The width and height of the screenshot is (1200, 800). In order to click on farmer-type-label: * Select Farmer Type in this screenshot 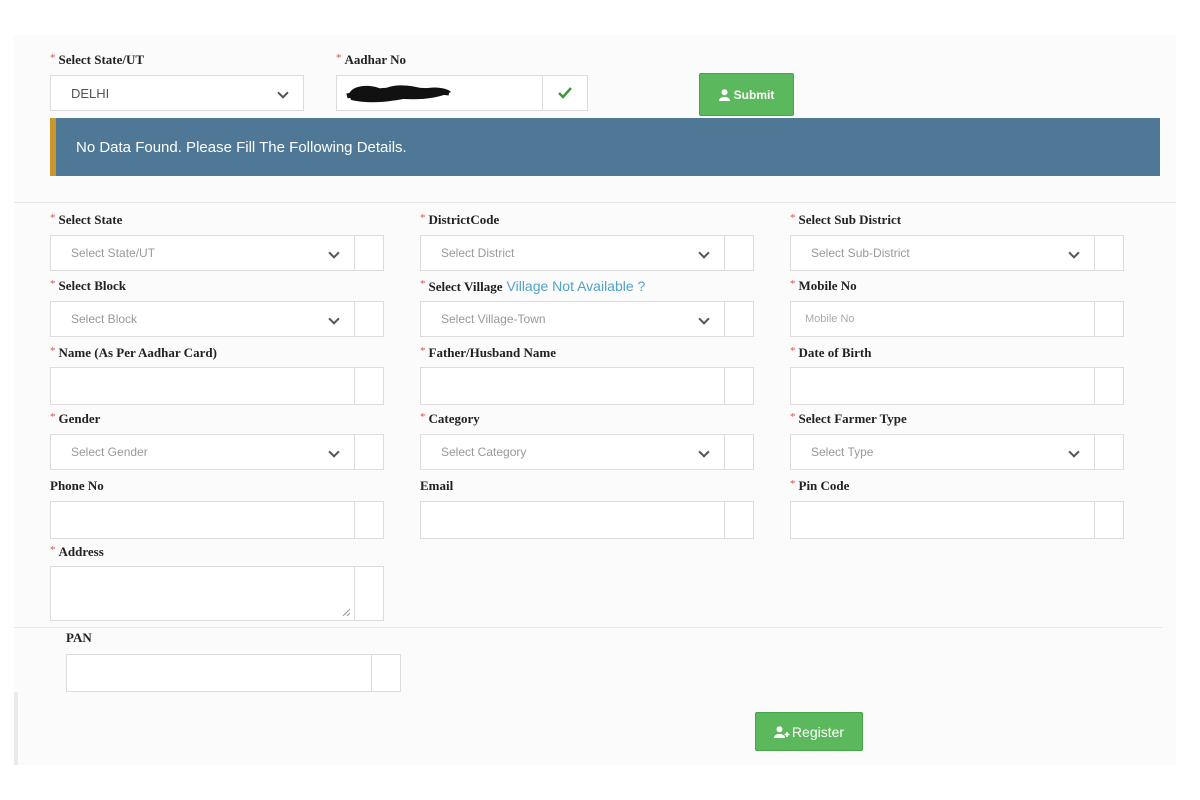, I will do `click(848, 418)`.